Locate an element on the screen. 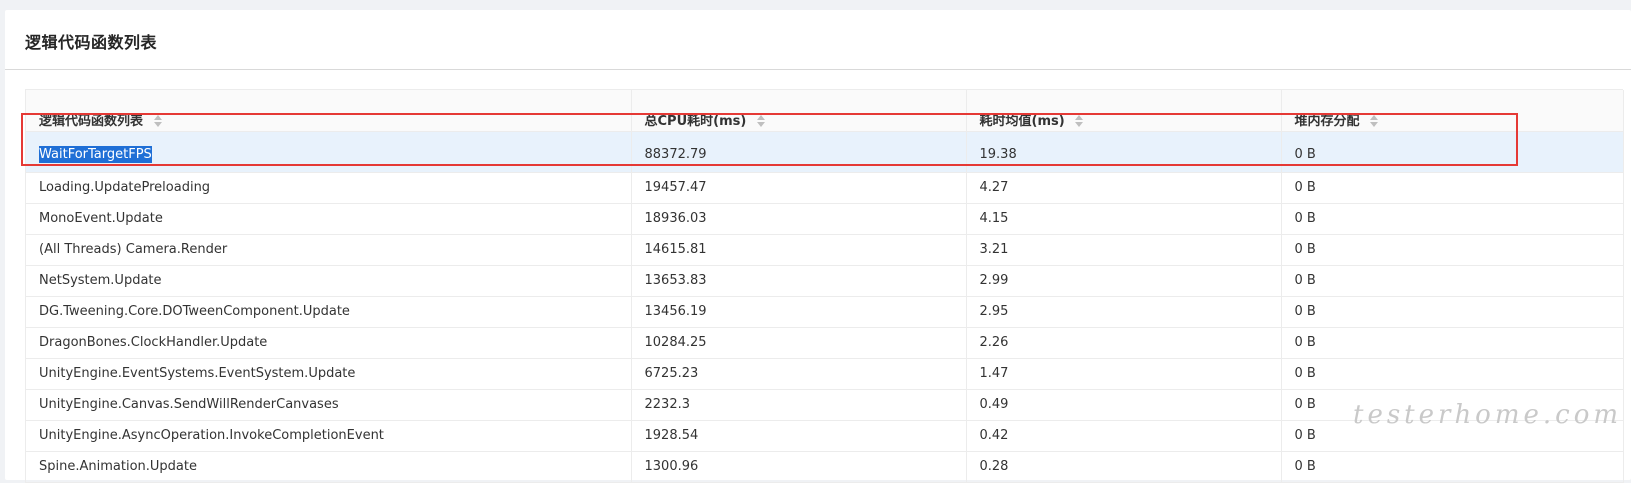 Image resolution: width=1631 pixels, height=483 pixels. table-row: WaitForTargetFPS 88372.79 19.38 0 B is located at coordinates (825, 152).